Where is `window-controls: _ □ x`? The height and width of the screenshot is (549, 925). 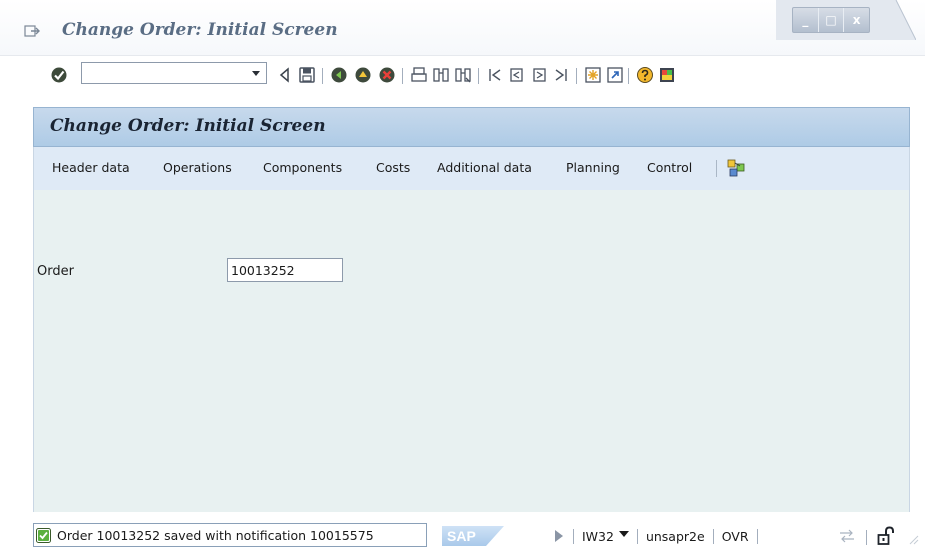 window-controls: _ □ x is located at coordinates (831, 20).